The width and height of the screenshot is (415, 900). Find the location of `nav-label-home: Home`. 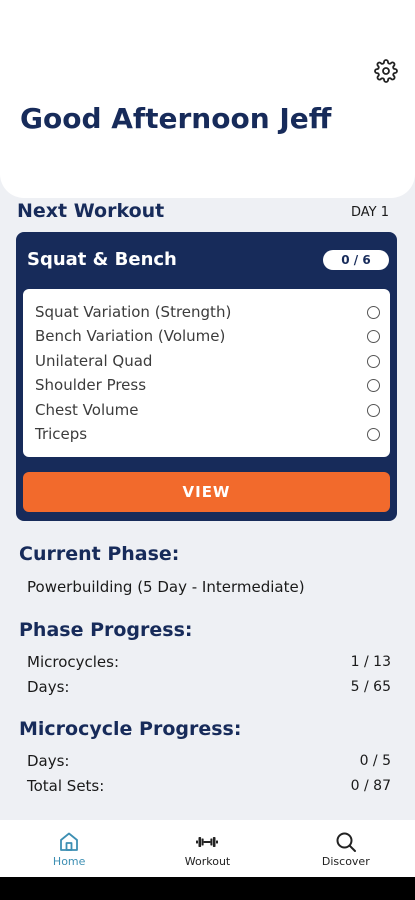

nav-label-home: Home is located at coordinates (69, 861).